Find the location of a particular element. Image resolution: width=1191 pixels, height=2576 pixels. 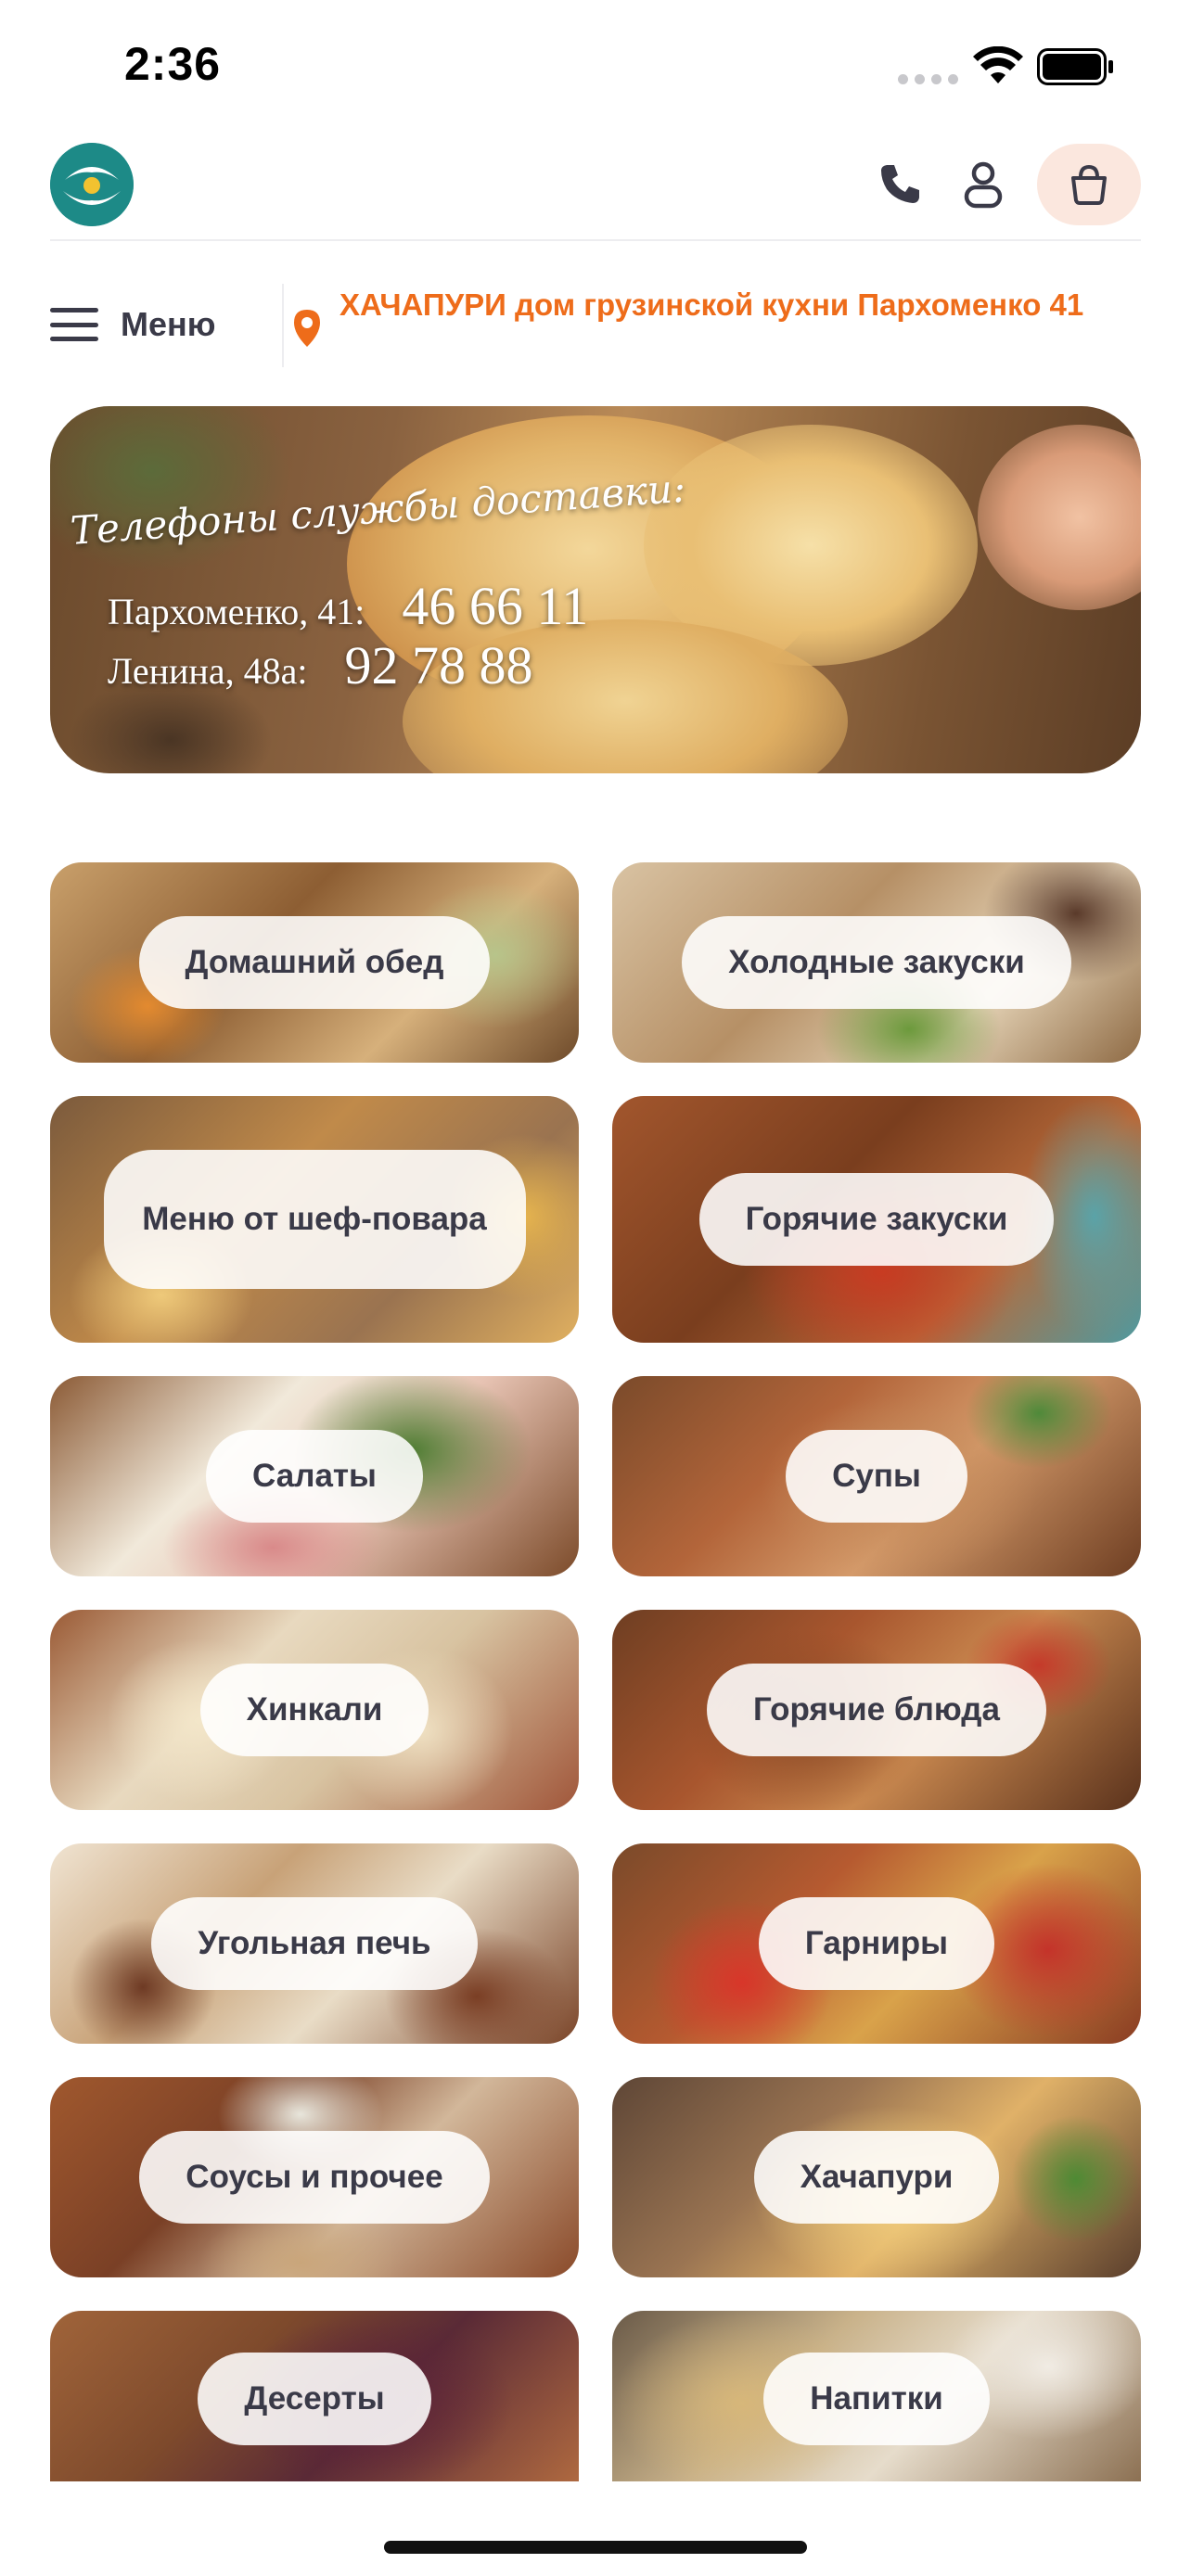

menu-button: Меню is located at coordinates (133, 324).